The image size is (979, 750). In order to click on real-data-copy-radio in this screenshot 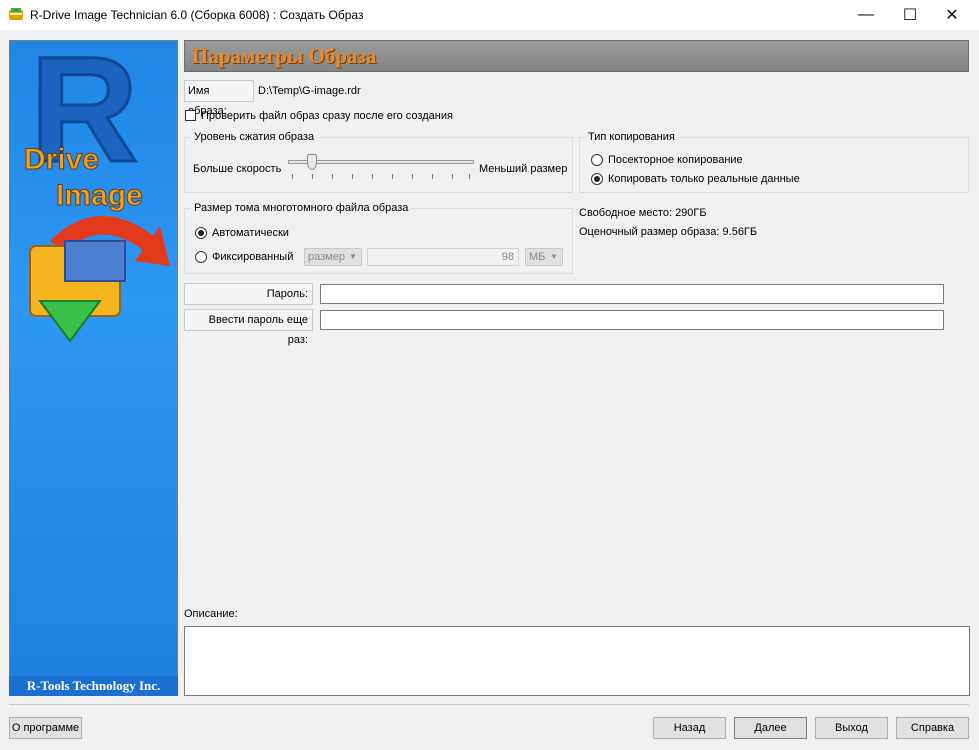, I will do `click(597, 179)`.